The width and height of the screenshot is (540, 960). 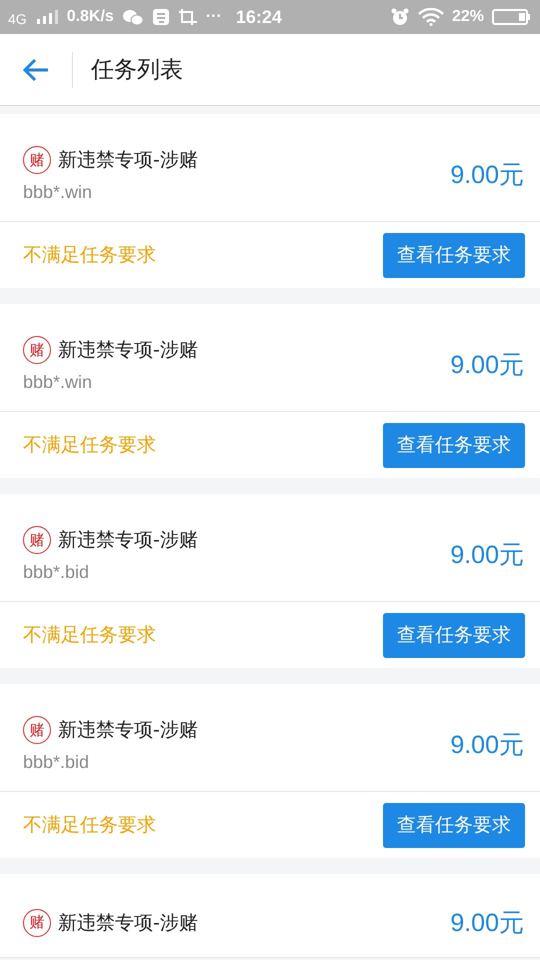 I want to click on battery-percent: 22%, so click(x=468, y=17).